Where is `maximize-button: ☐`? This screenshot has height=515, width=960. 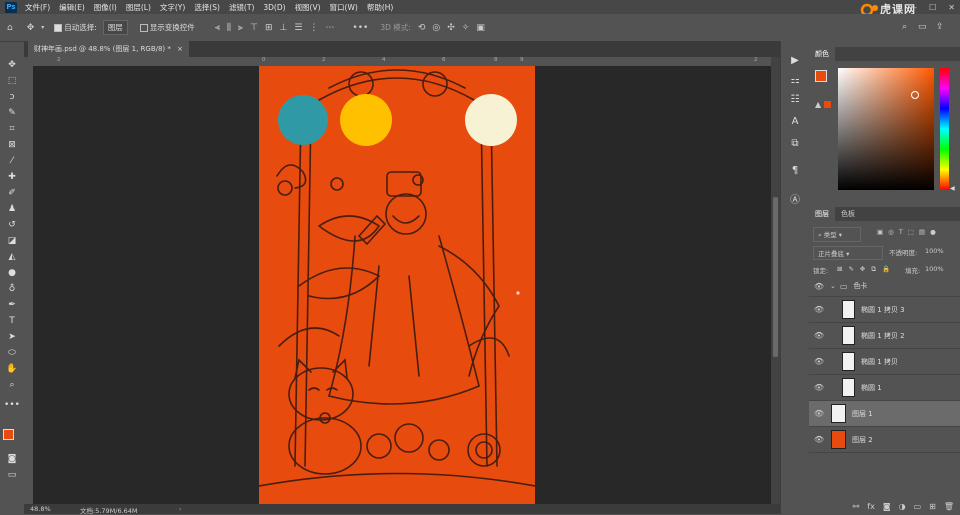
maximize-button: ☐ is located at coordinates (932, 7).